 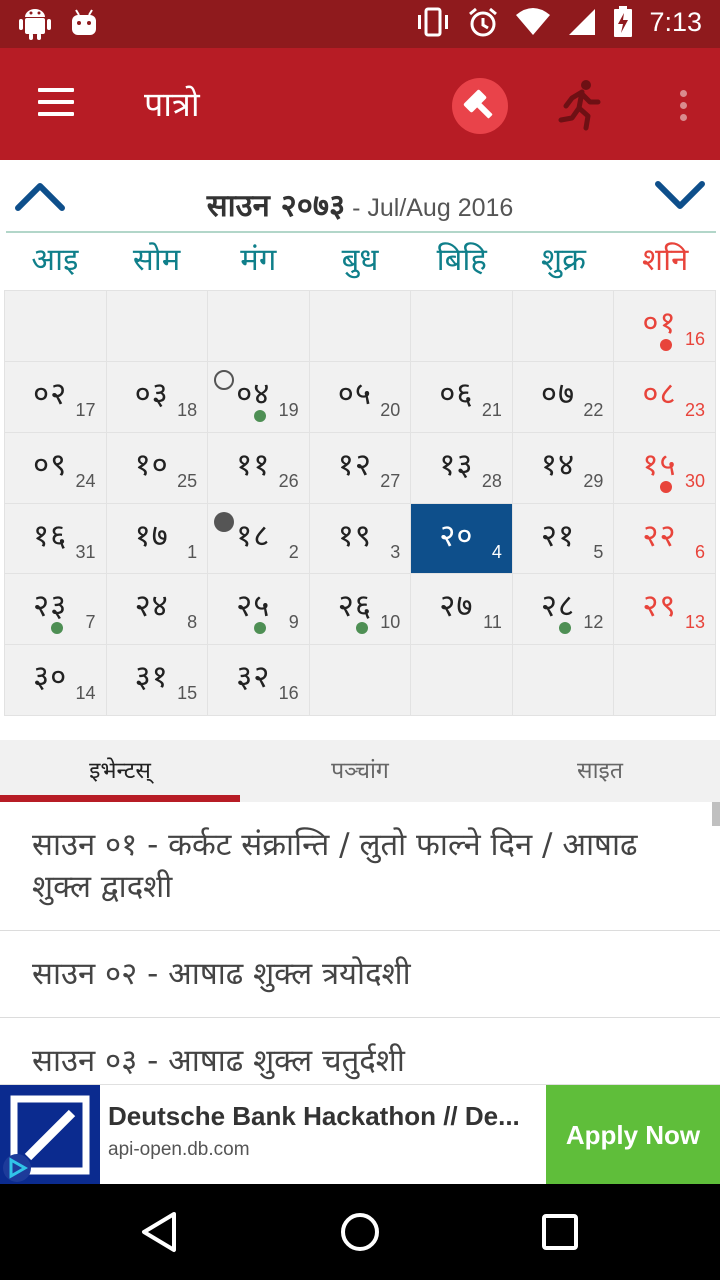 I want to click on new-moon-icon, so click(x=224, y=379).